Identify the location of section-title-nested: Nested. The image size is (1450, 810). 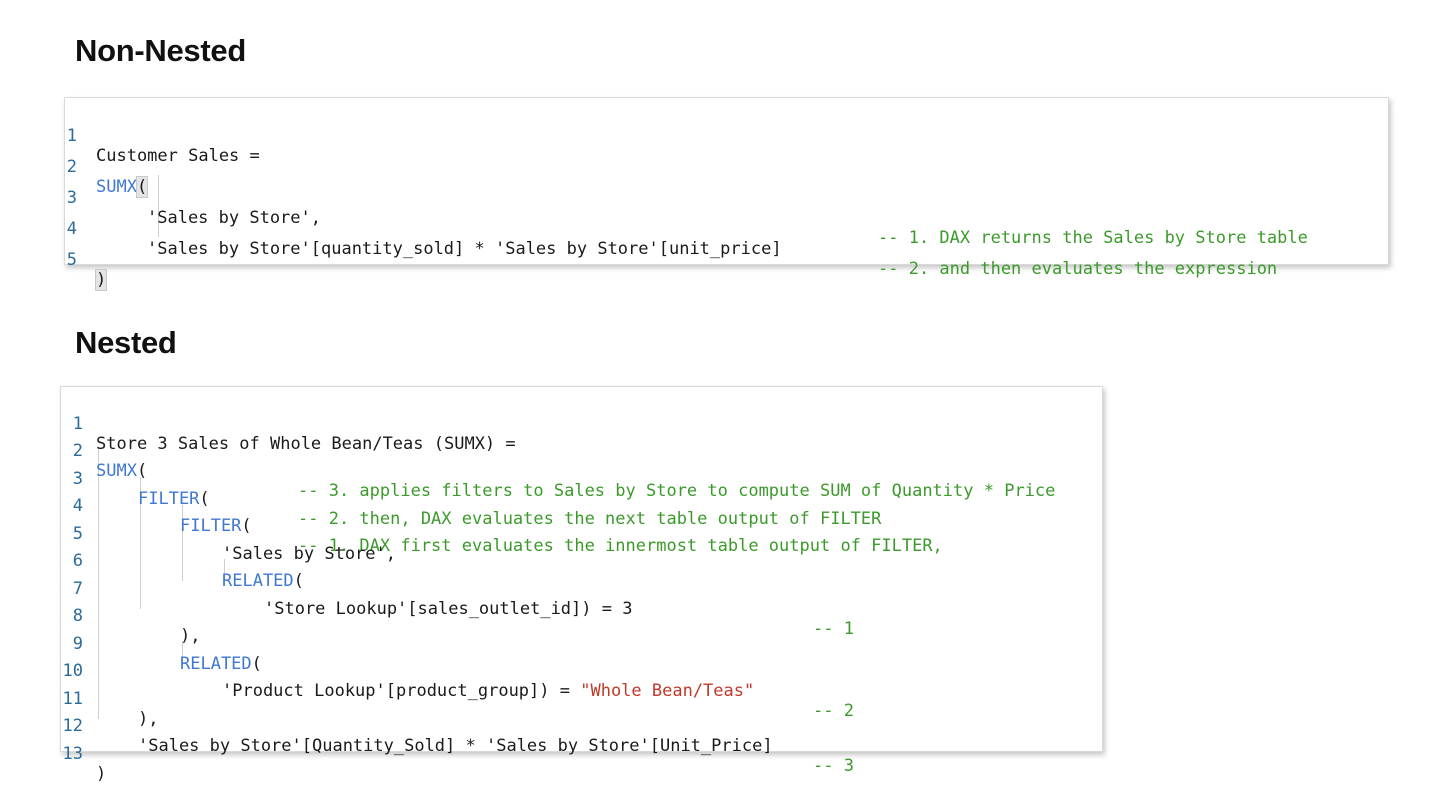
(126, 342).